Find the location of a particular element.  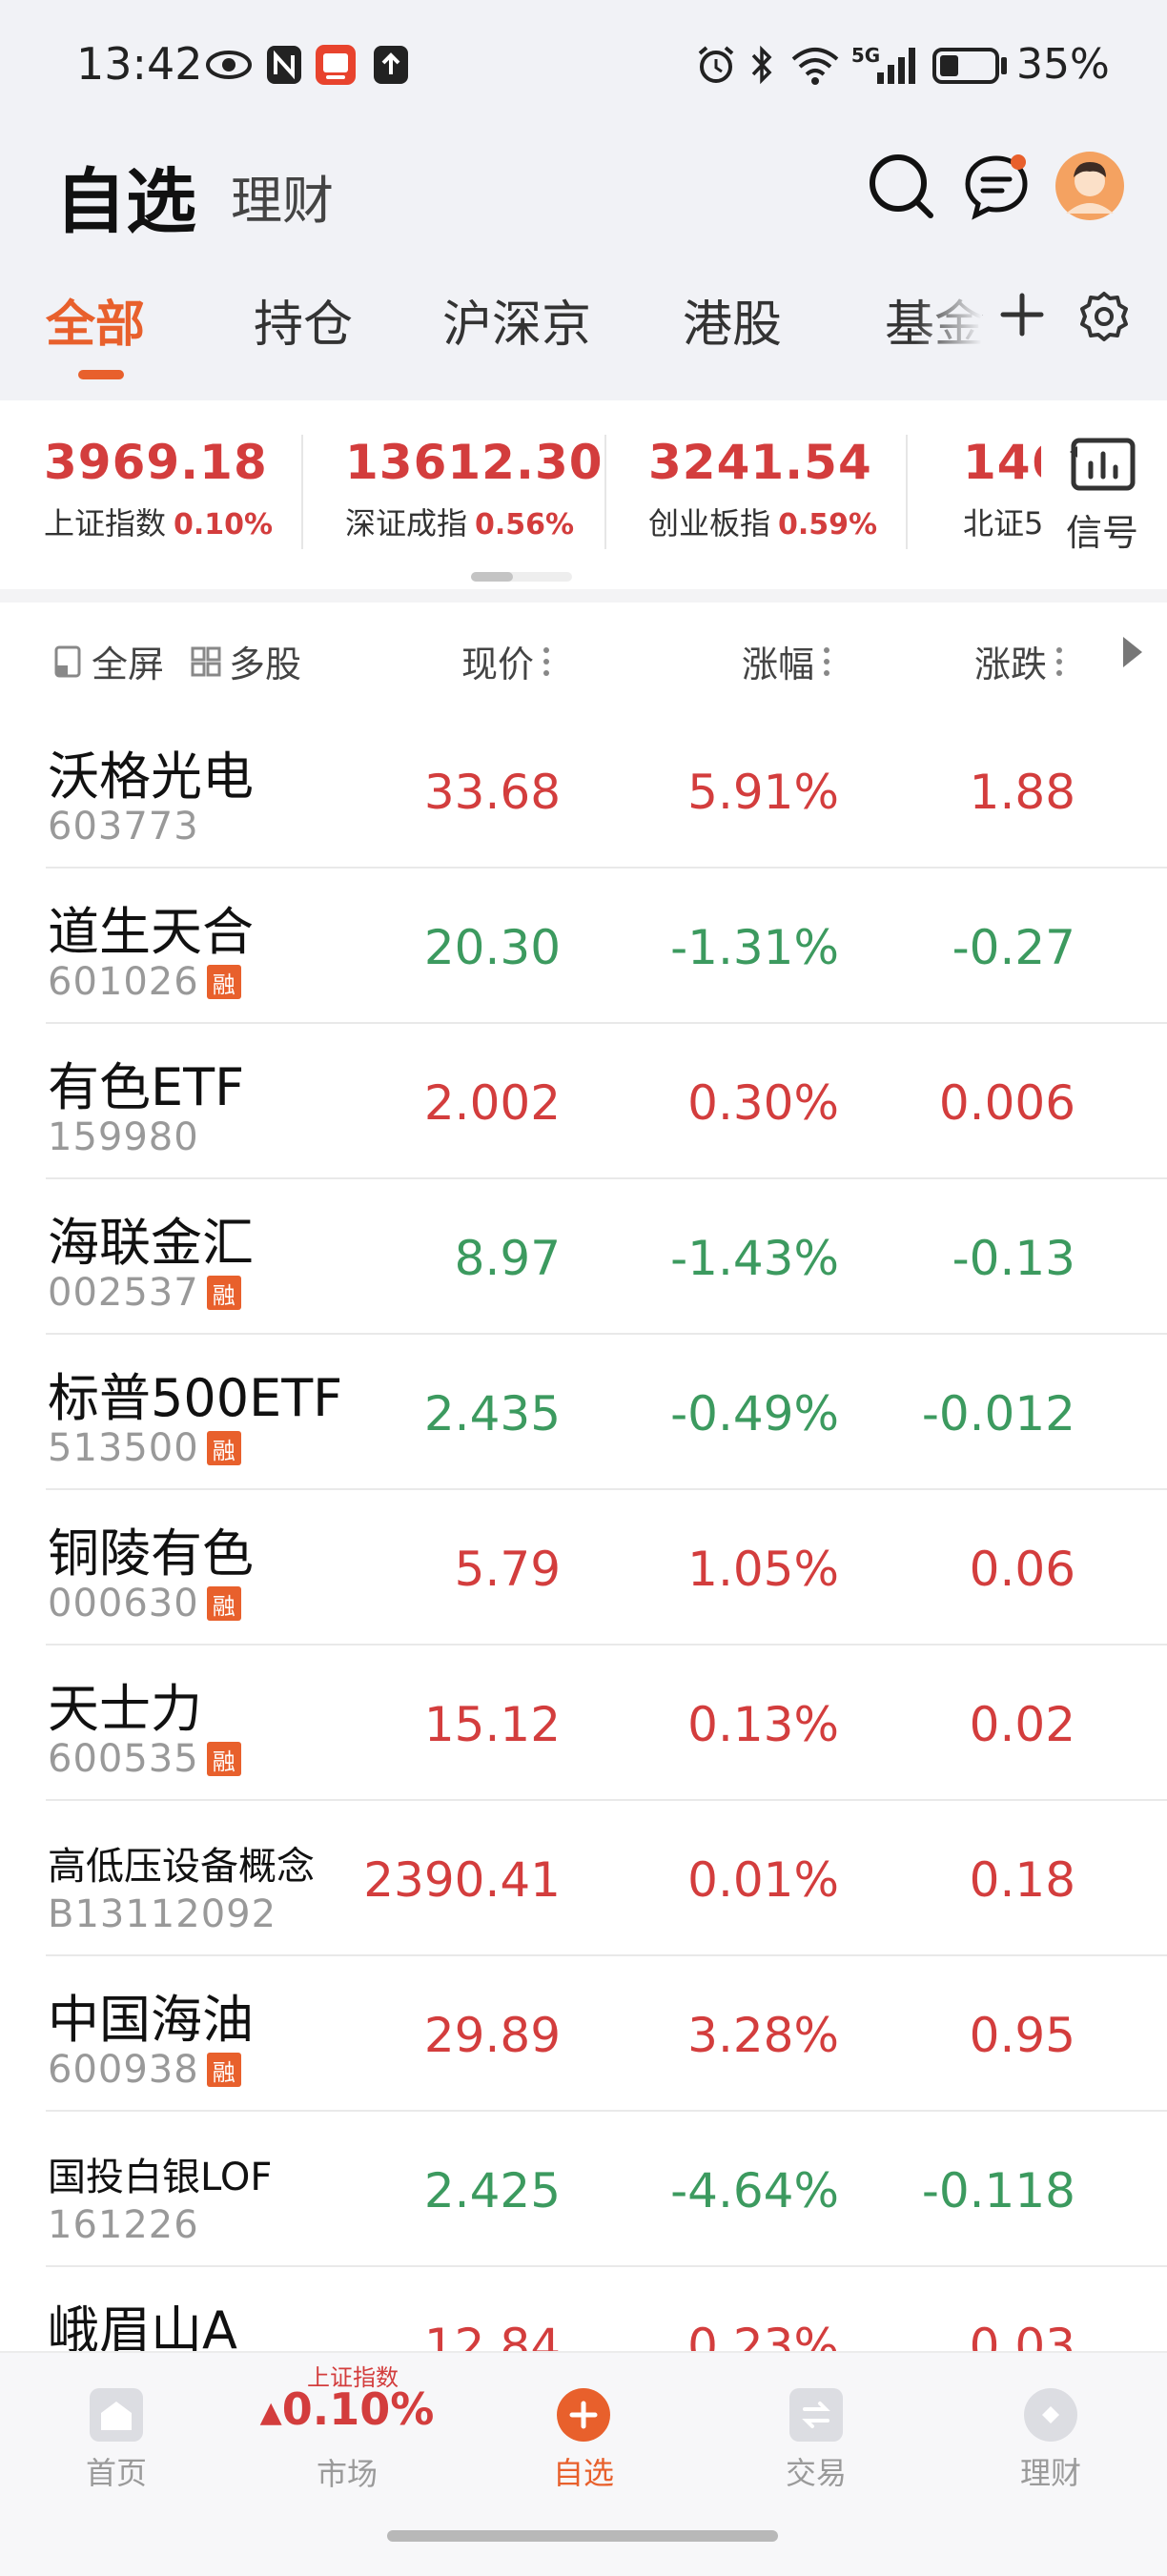

stock-code-wrap: B13112092 is located at coordinates (162, 1914).